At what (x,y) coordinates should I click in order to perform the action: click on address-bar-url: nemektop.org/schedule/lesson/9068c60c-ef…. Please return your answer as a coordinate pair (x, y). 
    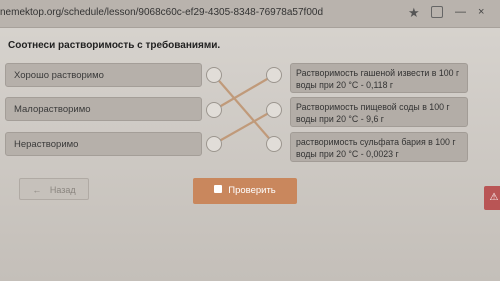
    Looking at the image, I should click on (161, 12).